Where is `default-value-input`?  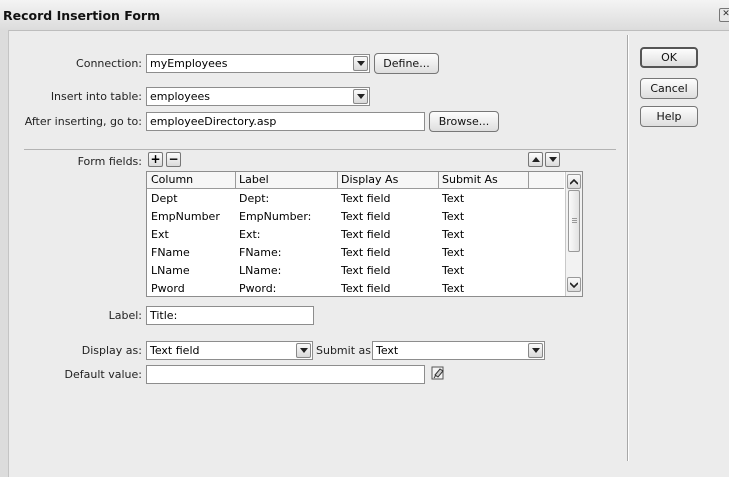
default-value-input is located at coordinates (285, 374).